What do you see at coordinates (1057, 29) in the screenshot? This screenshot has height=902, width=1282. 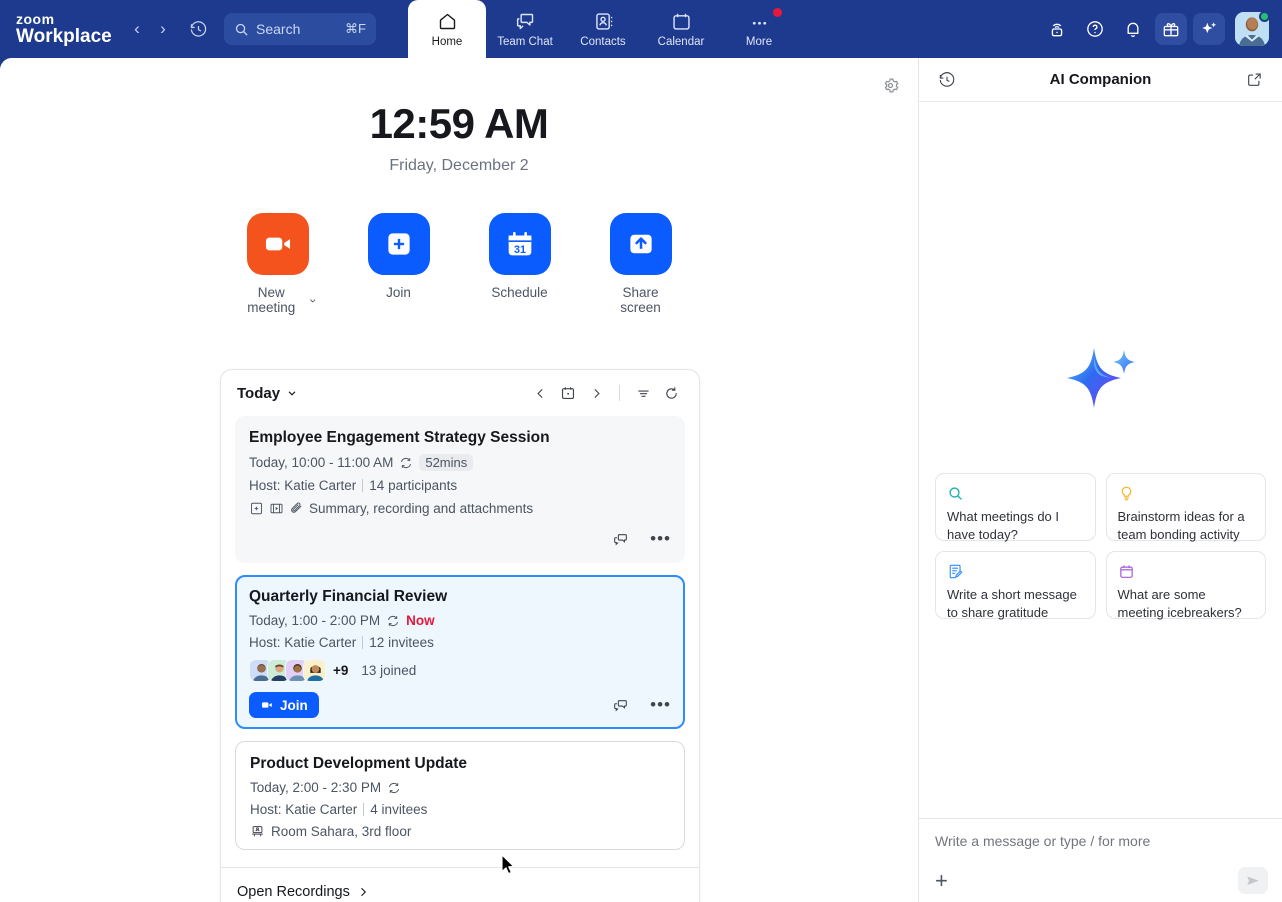 I see `cast-wireless-icon` at bounding box center [1057, 29].